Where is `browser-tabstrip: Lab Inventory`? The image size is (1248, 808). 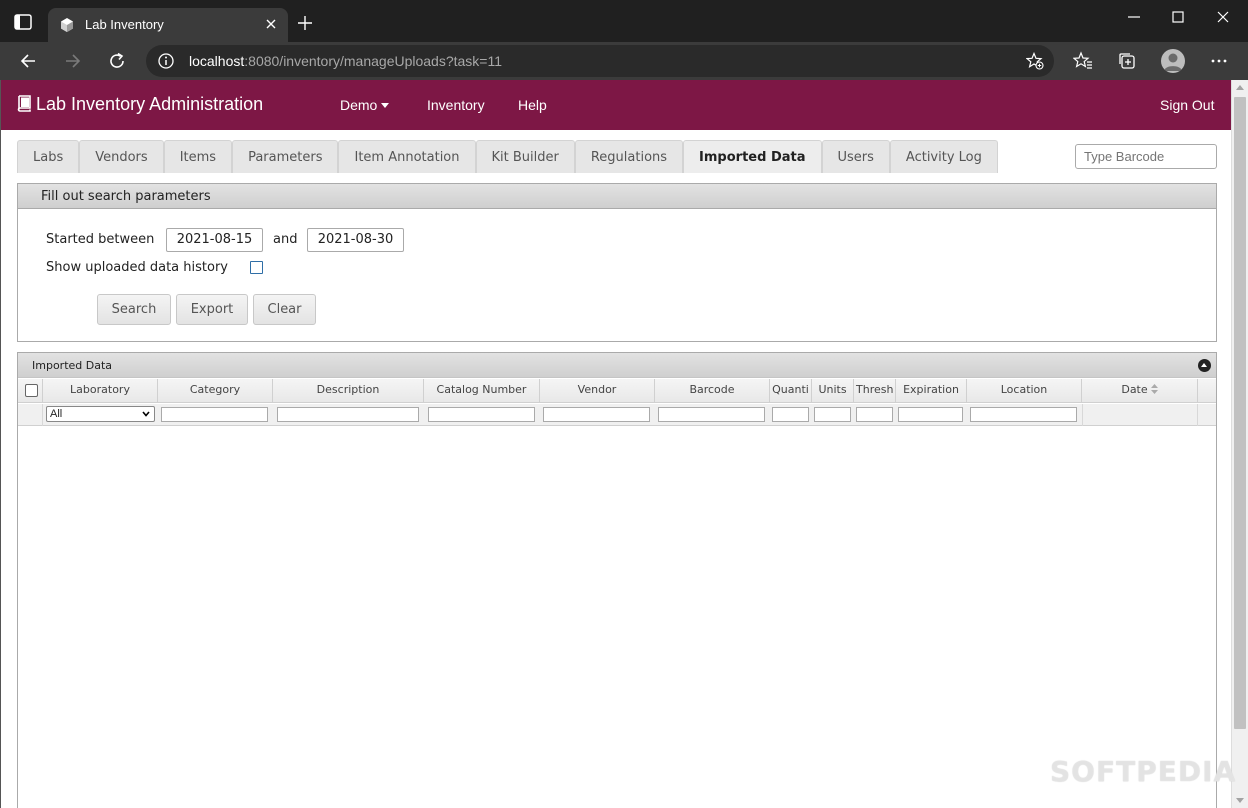
browser-tabstrip: Lab Inventory is located at coordinates (624, 21).